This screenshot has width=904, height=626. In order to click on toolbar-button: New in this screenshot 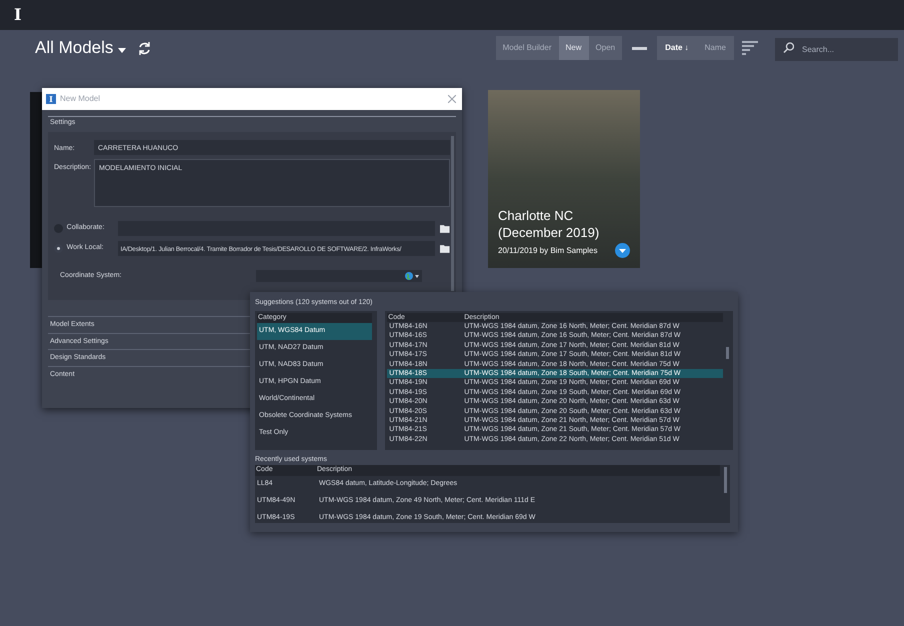, I will do `click(573, 48)`.